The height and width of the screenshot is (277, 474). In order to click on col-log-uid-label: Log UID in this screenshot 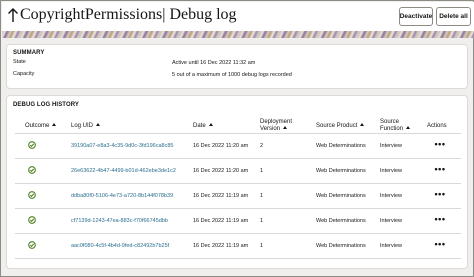, I will do `click(82, 126)`.